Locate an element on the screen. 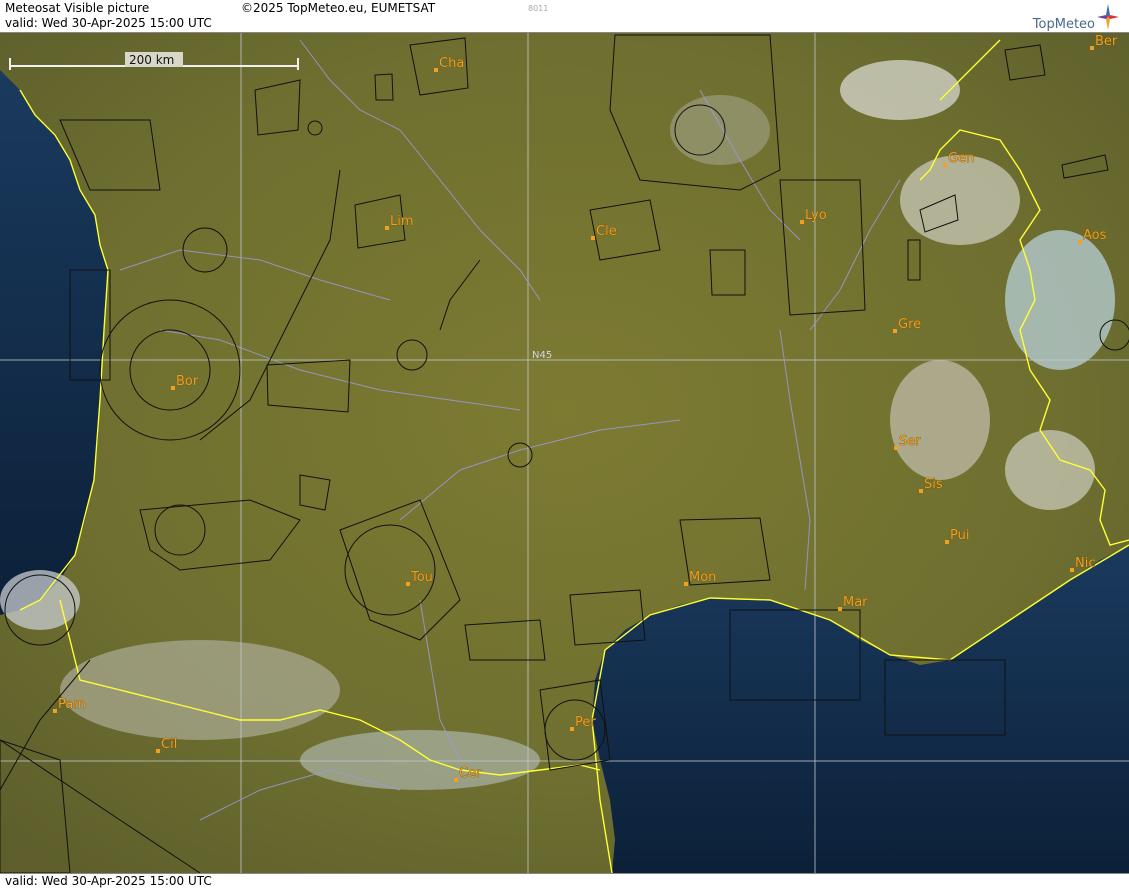  city-label: Gre is located at coordinates (909, 324).